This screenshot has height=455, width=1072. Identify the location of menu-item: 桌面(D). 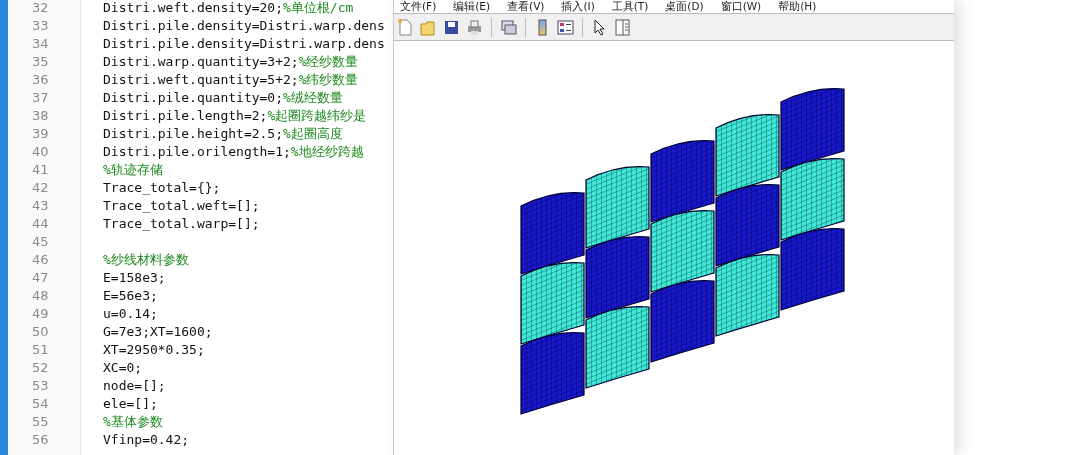
(684, 6).